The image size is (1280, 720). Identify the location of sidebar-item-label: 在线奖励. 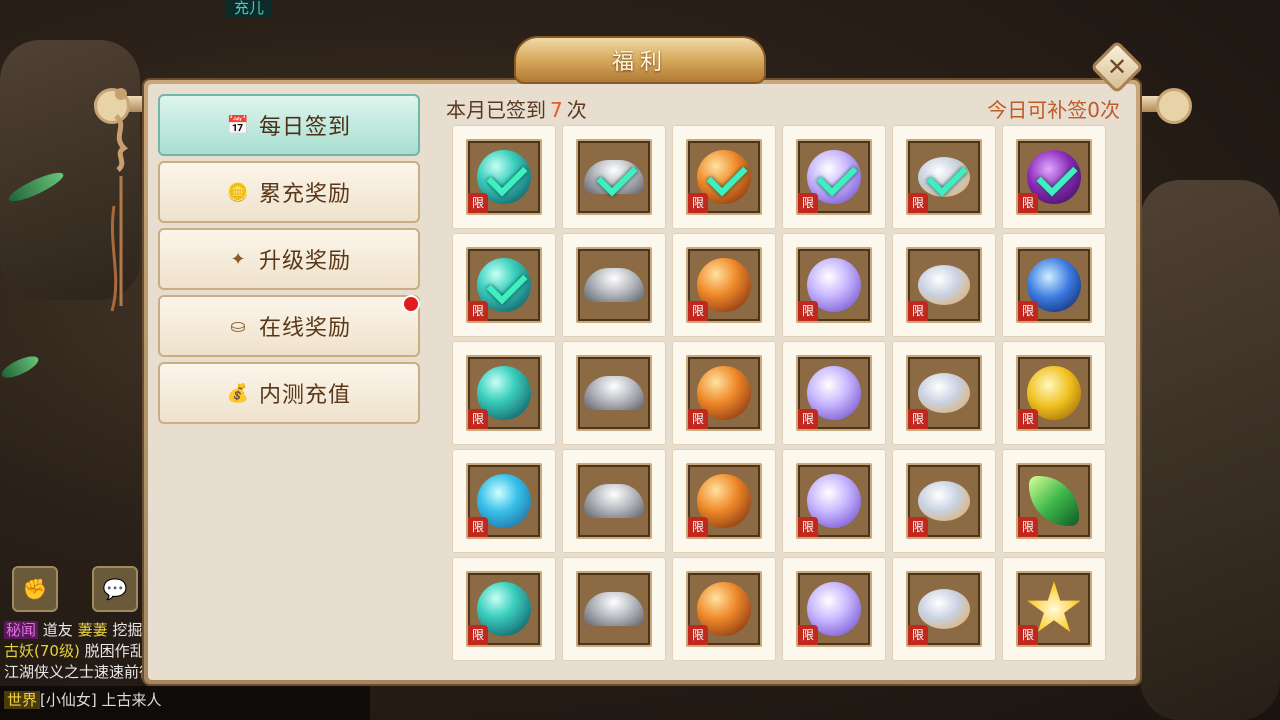
(304, 328).